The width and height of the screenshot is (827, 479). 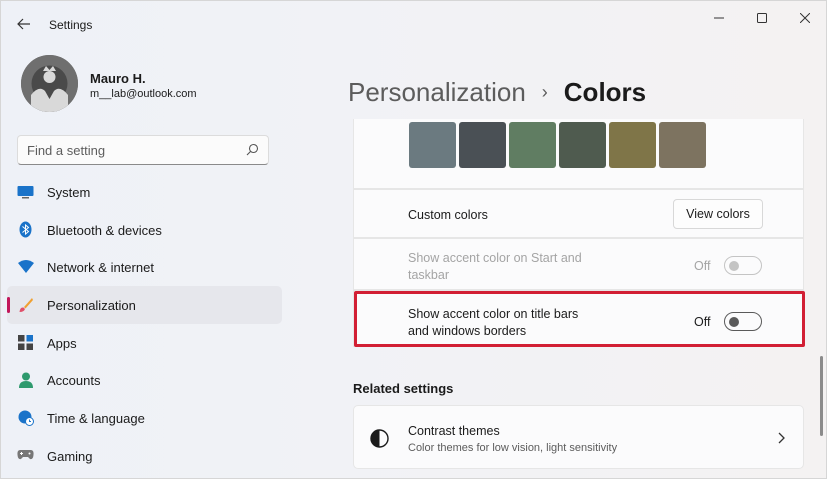 I want to click on chevron-right-icon: ›, so click(x=544, y=92).